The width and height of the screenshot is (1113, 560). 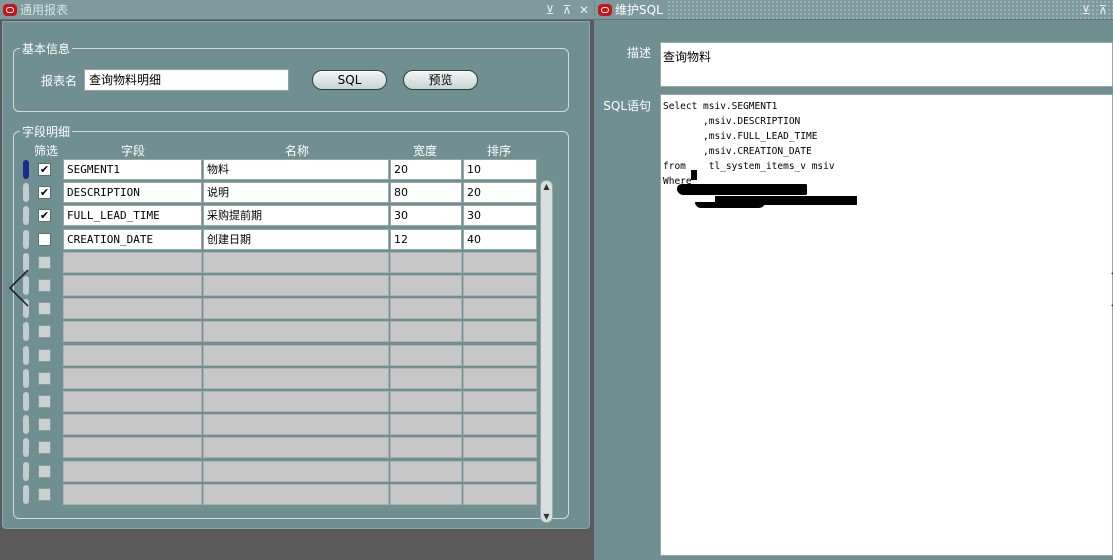 What do you see at coordinates (546, 516) in the screenshot?
I see `scroll-down-icon: ▼` at bounding box center [546, 516].